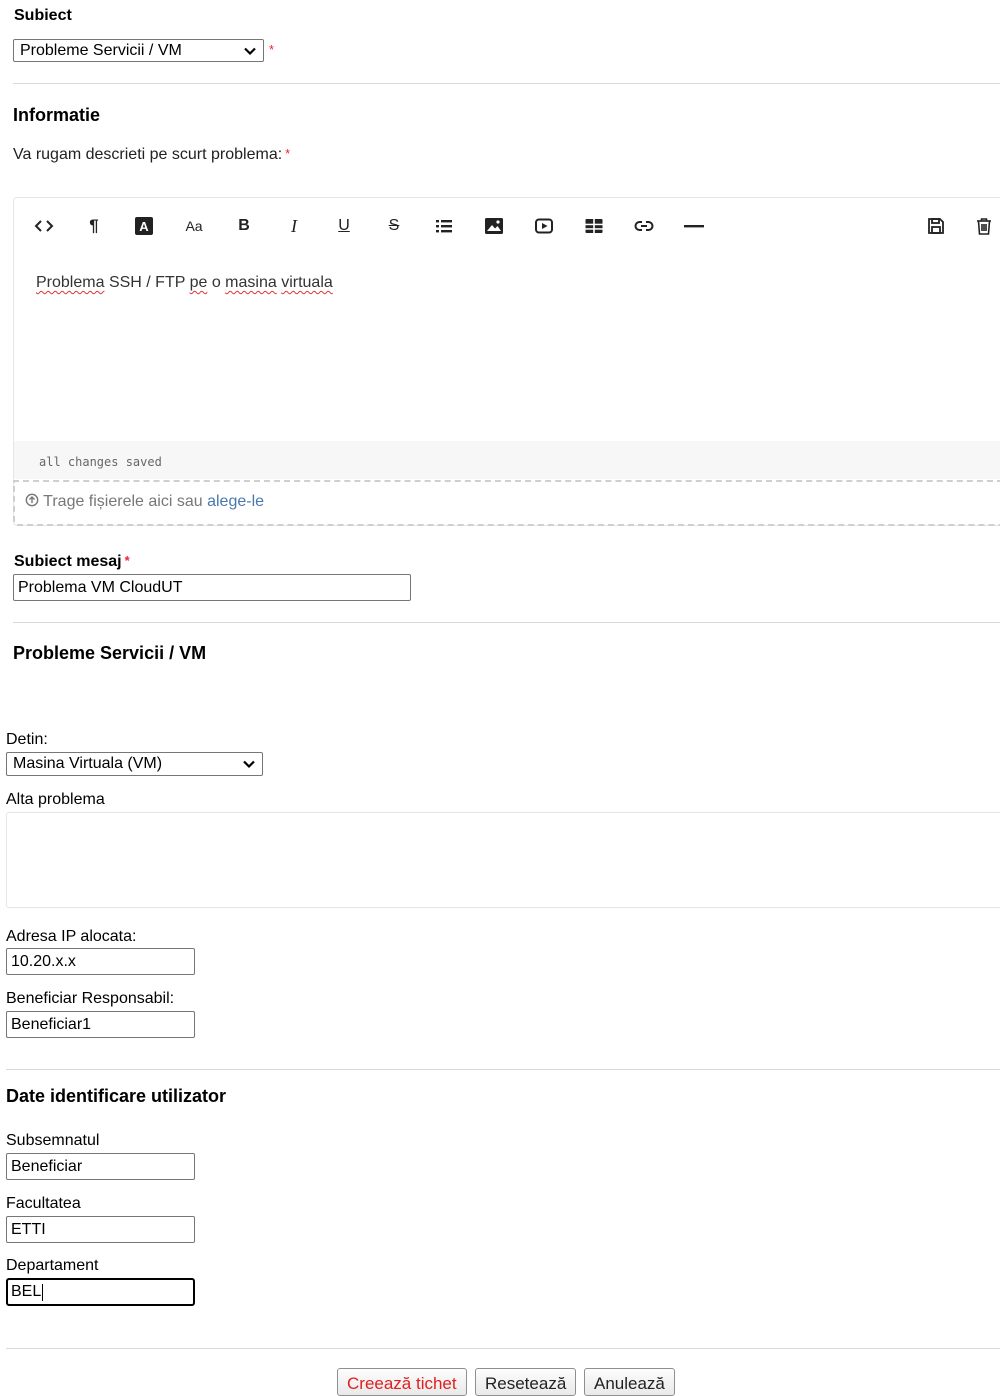  I want to click on italic-button: I, so click(294, 226).